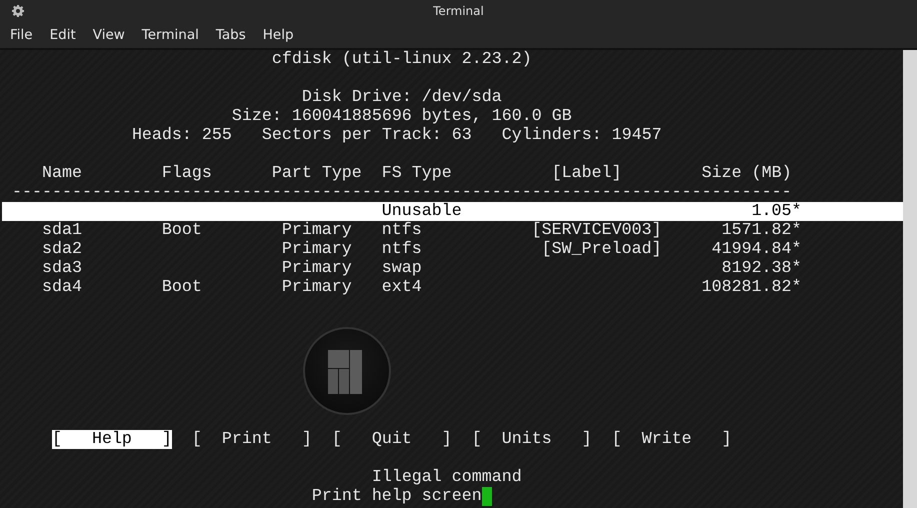 Image resolution: width=917 pixels, height=508 pixels. Describe the element at coordinates (762, 268) in the screenshot. I see `partition-size: 8192.38*` at that location.